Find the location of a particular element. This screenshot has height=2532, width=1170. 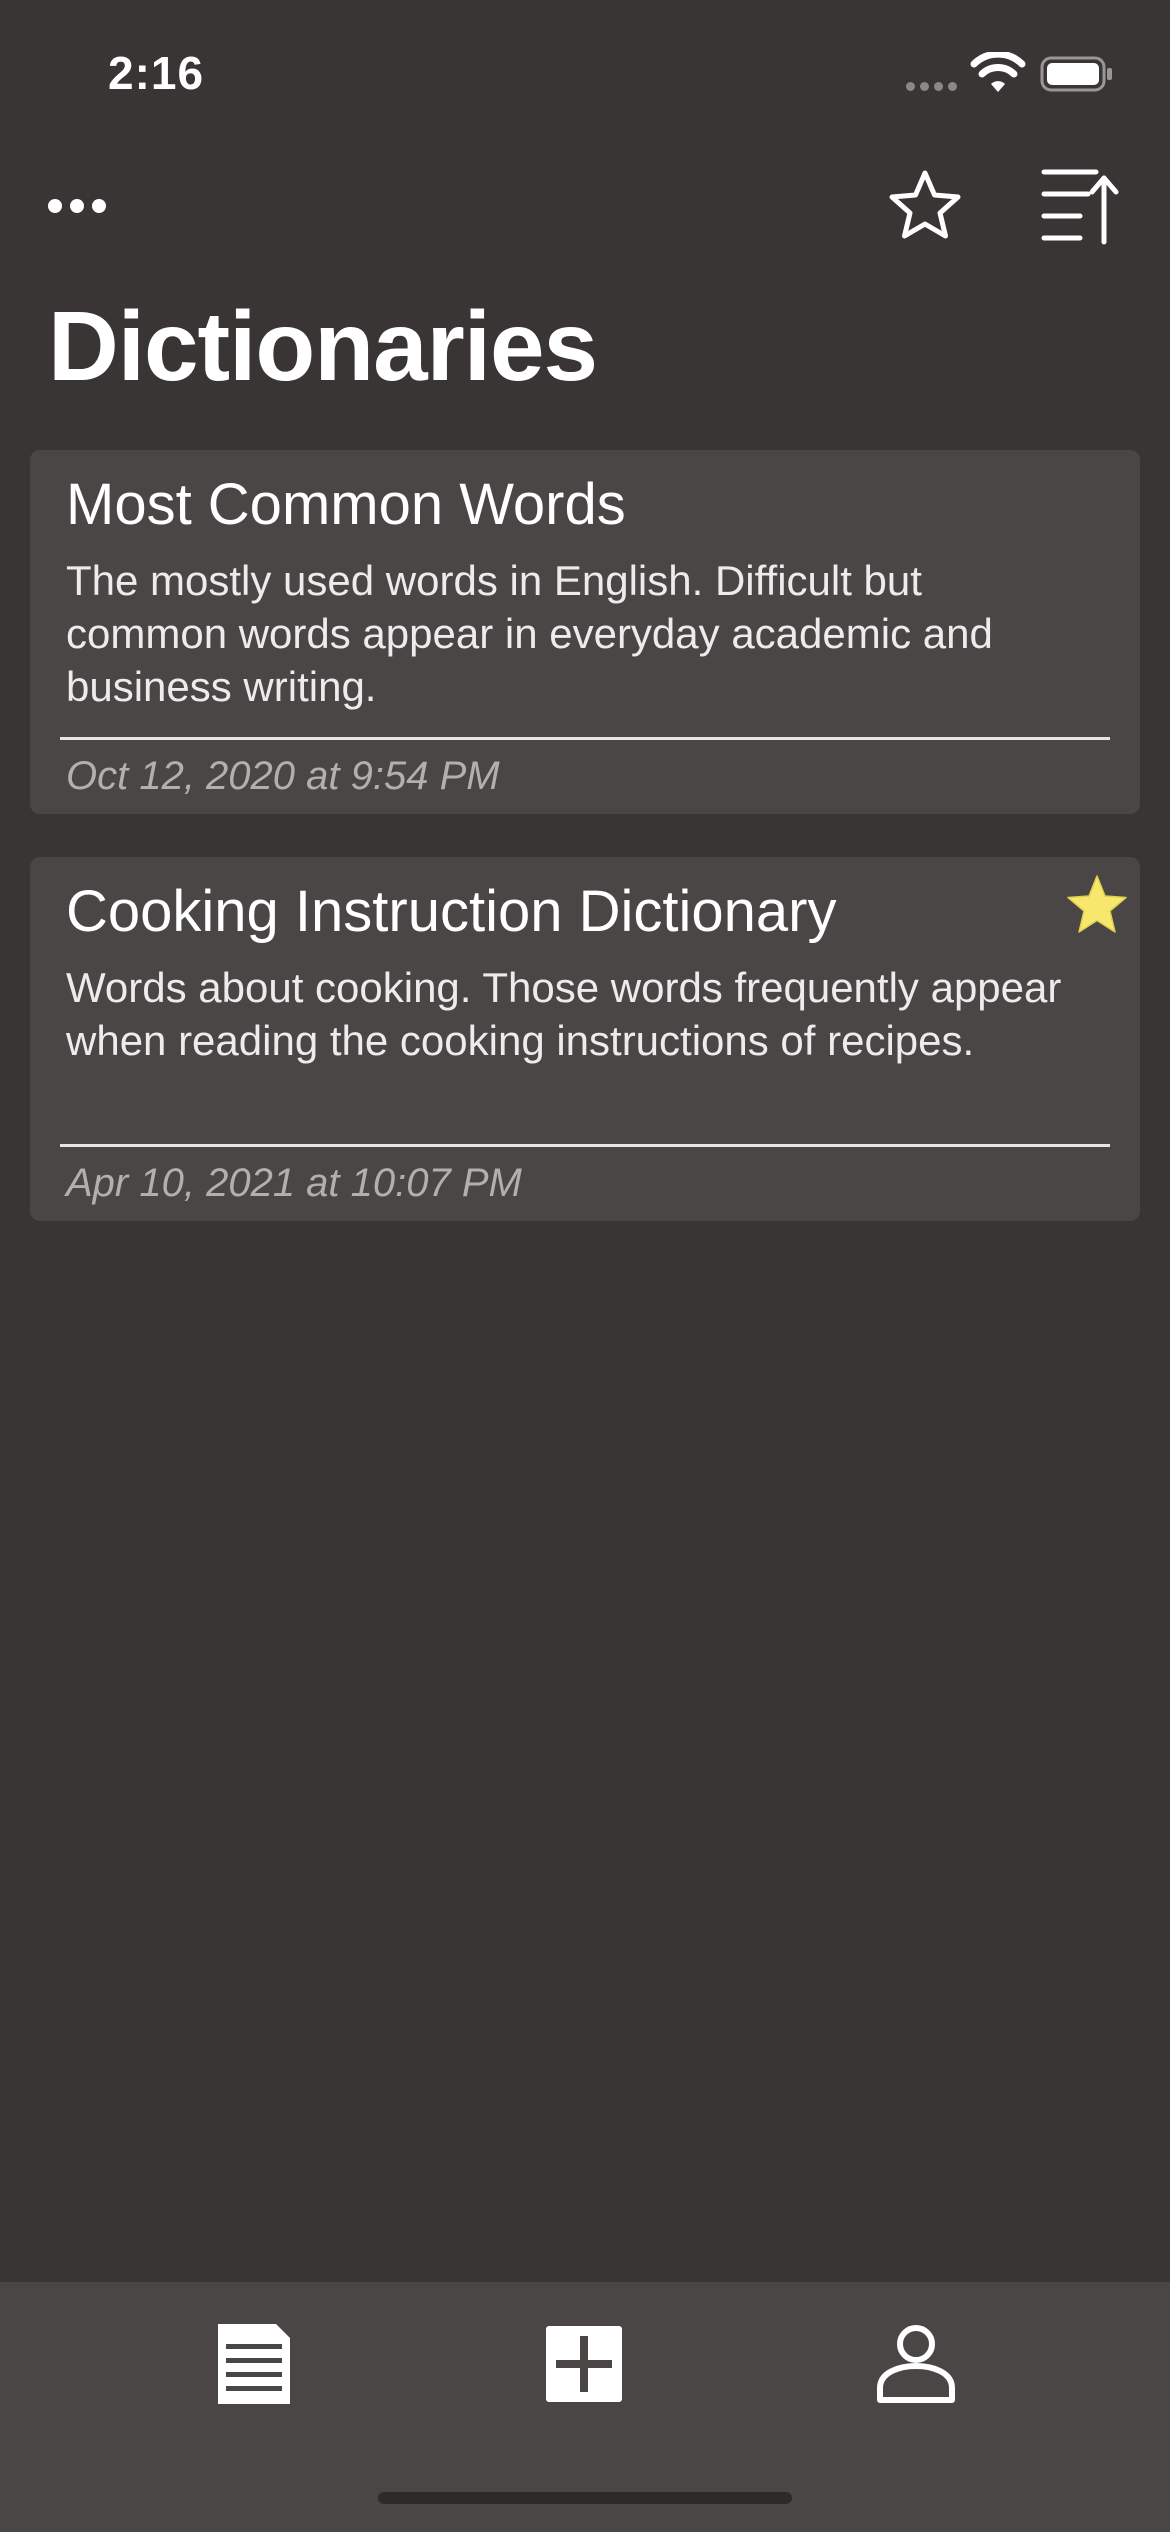

sort-icon is located at coordinates (1080, 207).